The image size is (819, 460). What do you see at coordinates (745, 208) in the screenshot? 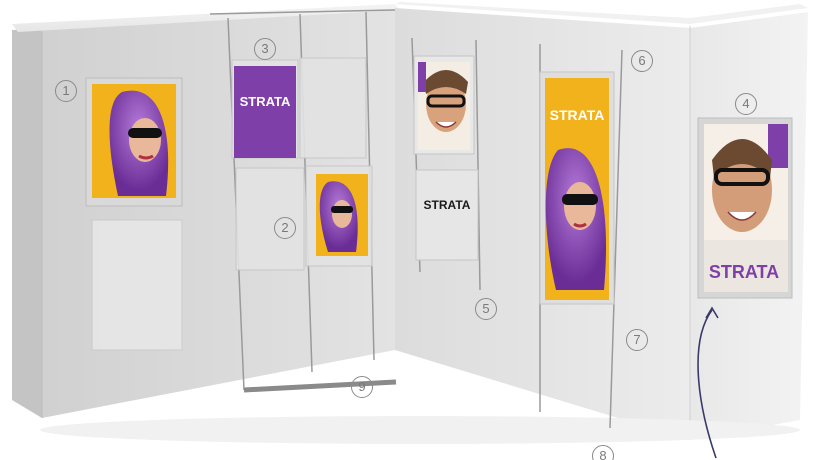
I see `poster-man-strata-side: STRATA` at bounding box center [745, 208].